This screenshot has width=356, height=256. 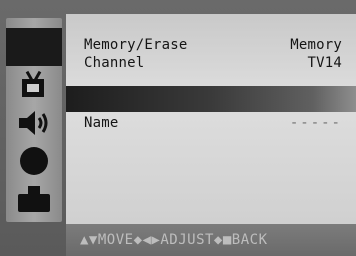 What do you see at coordinates (213, 123) in the screenshot?
I see `name-row: Name -----` at bounding box center [213, 123].